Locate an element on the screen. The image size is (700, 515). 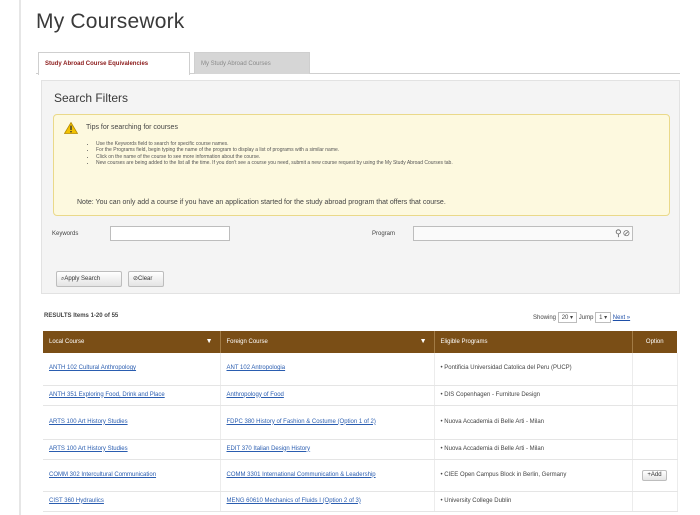
page-left-rule is located at coordinates (20, 257).